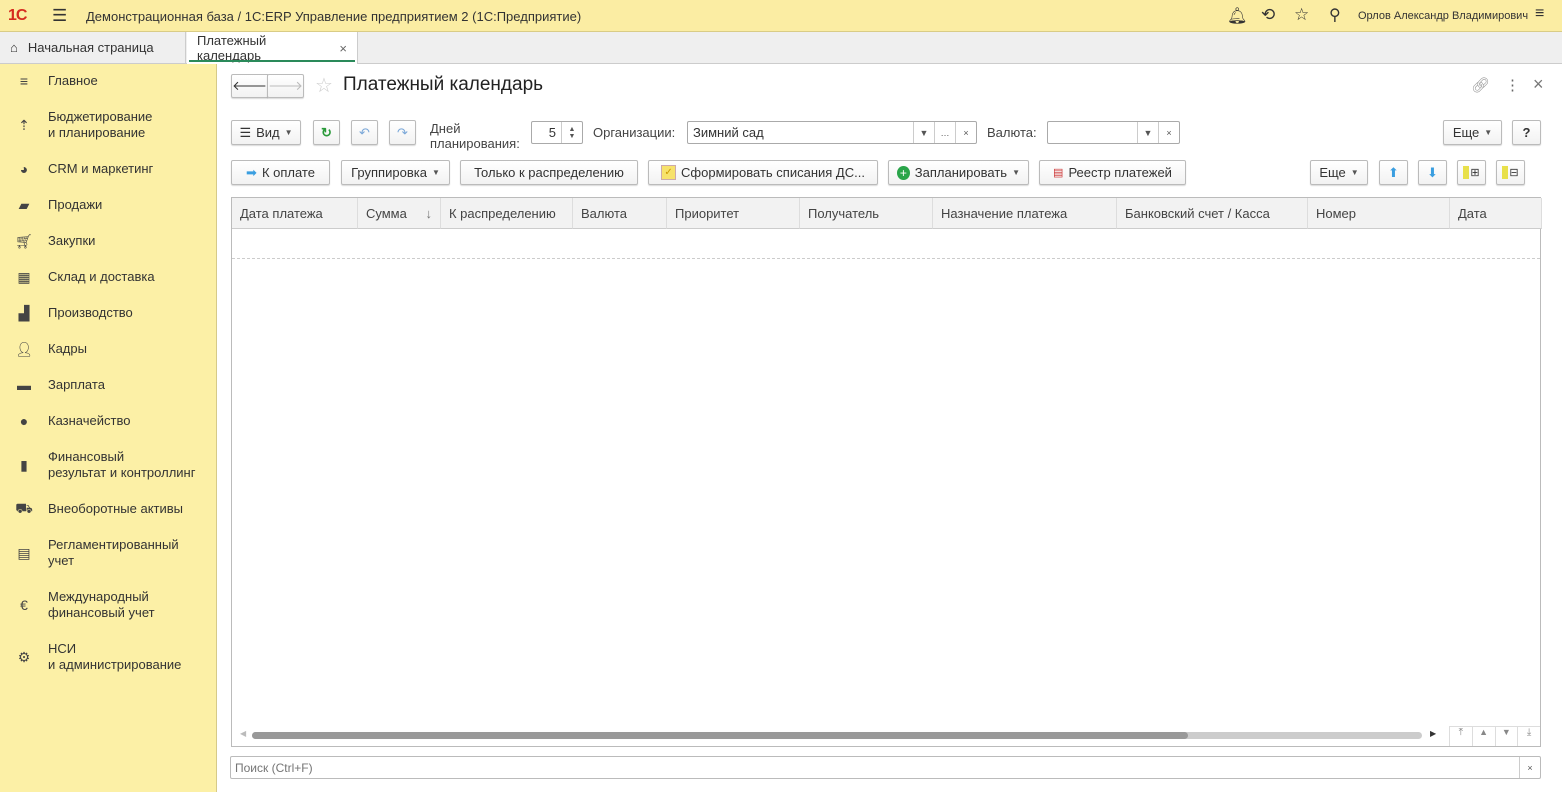 The width and height of the screenshot is (1562, 792). Describe the element at coordinates (249, 86) in the screenshot. I see `back-button: 🡐` at that location.